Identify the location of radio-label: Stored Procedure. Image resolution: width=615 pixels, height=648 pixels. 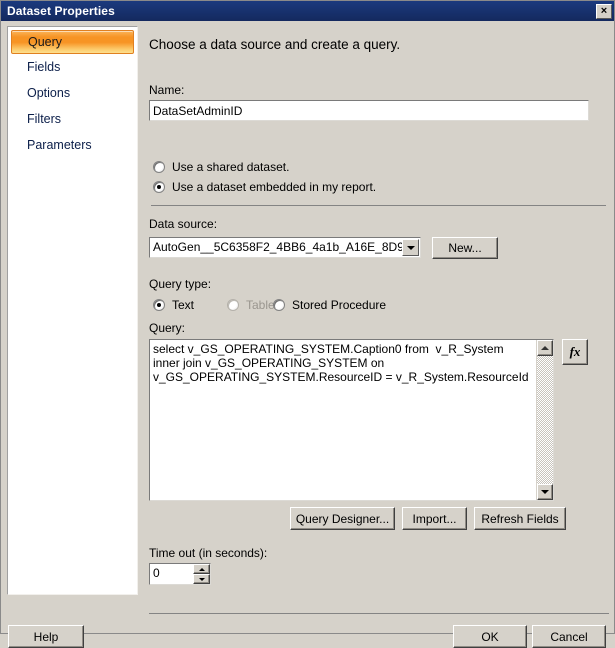
(339, 305).